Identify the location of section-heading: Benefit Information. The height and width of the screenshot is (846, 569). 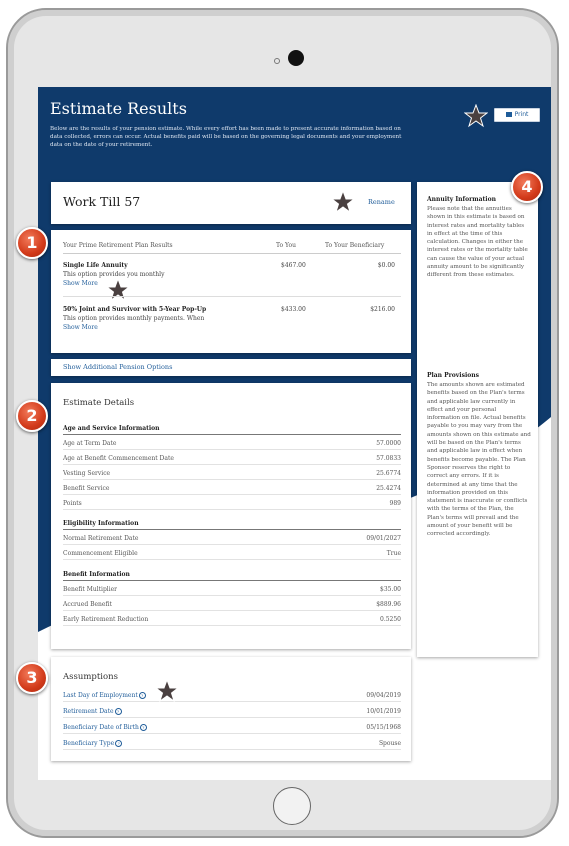
(232, 576).